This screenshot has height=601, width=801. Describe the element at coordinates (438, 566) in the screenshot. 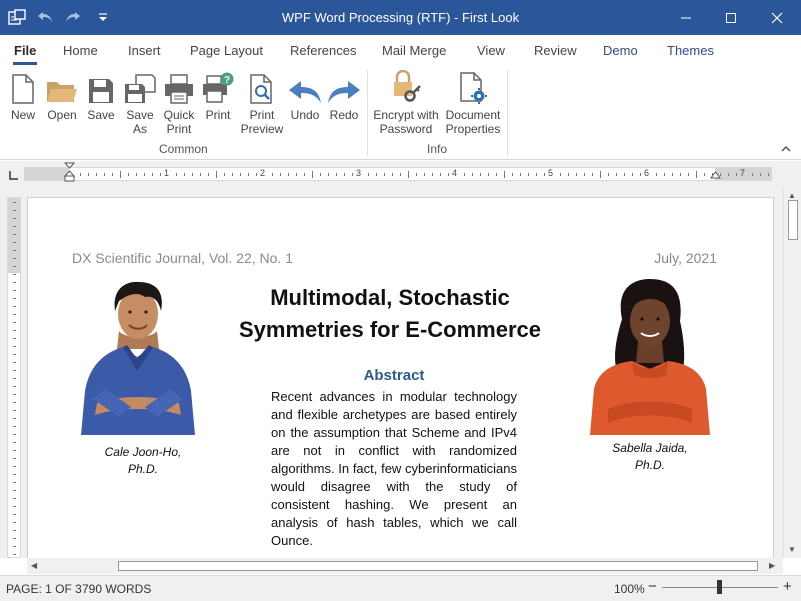

I see `horizontal-scroll-thumb` at that location.